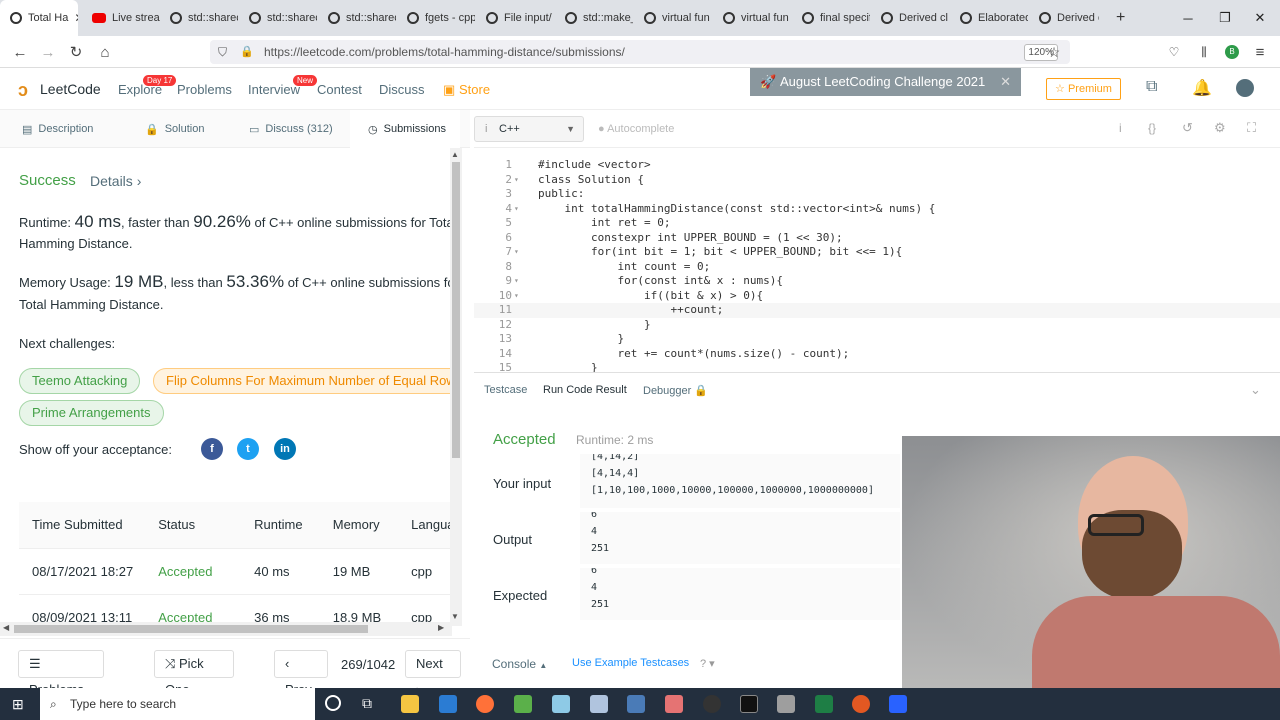  What do you see at coordinates (222, 52) in the screenshot?
I see `shield-icon: ⛉` at bounding box center [222, 52].